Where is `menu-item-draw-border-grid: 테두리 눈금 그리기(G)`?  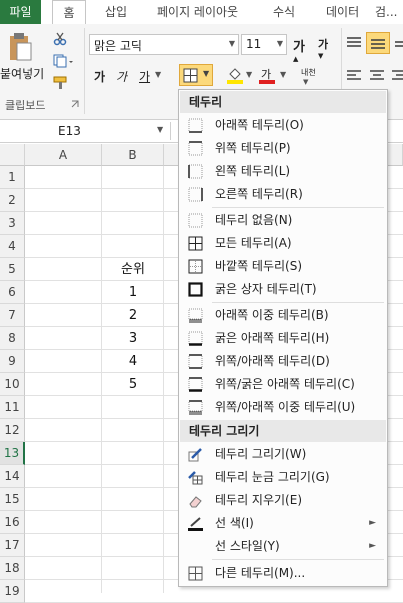 menu-item-draw-border-grid: 테두리 눈금 그리기(G) is located at coordinates (283, 477).